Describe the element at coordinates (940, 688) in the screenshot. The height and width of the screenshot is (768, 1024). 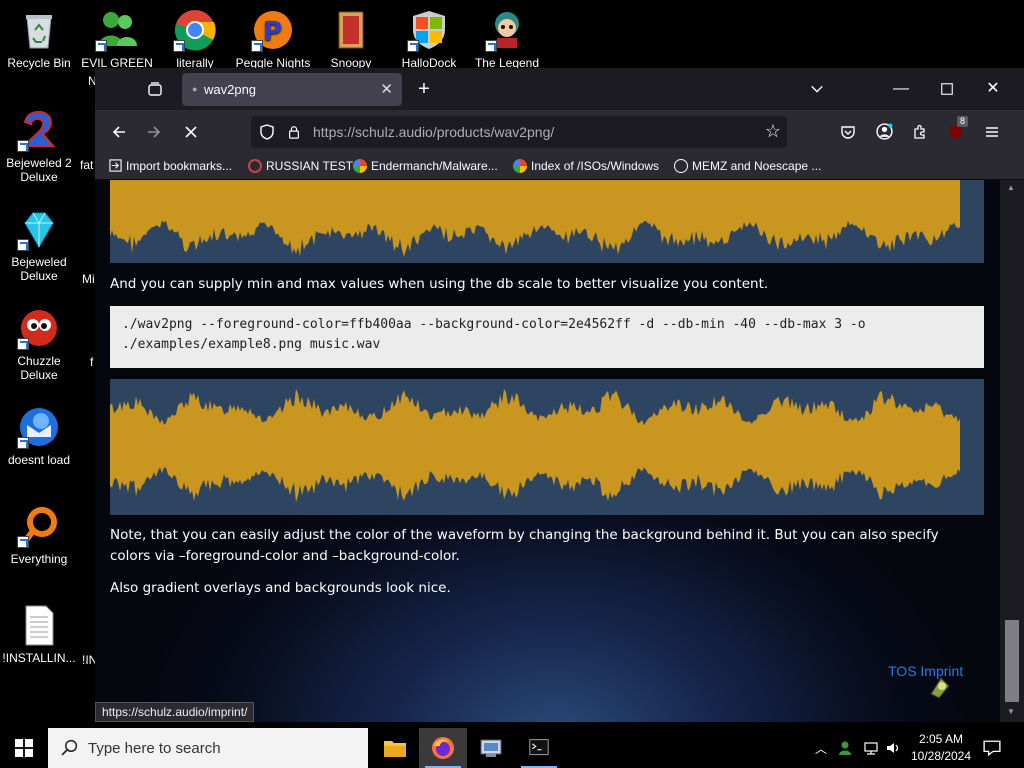
I see `cursor-badge-icon` at that location.